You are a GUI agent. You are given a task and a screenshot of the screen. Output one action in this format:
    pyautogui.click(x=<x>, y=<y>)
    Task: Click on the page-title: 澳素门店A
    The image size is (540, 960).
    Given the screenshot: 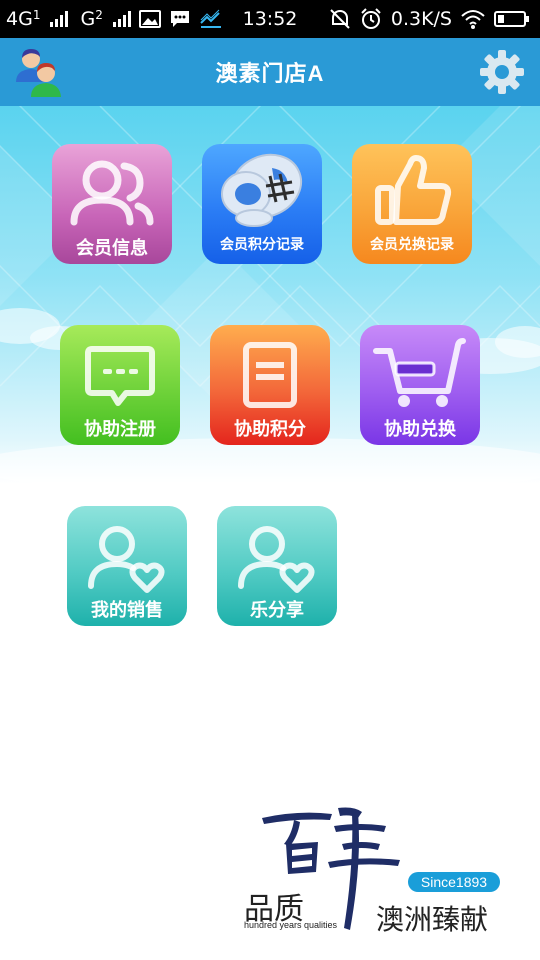 What is the action you would take?
    pyautogui.click(x=270, y=73)
    